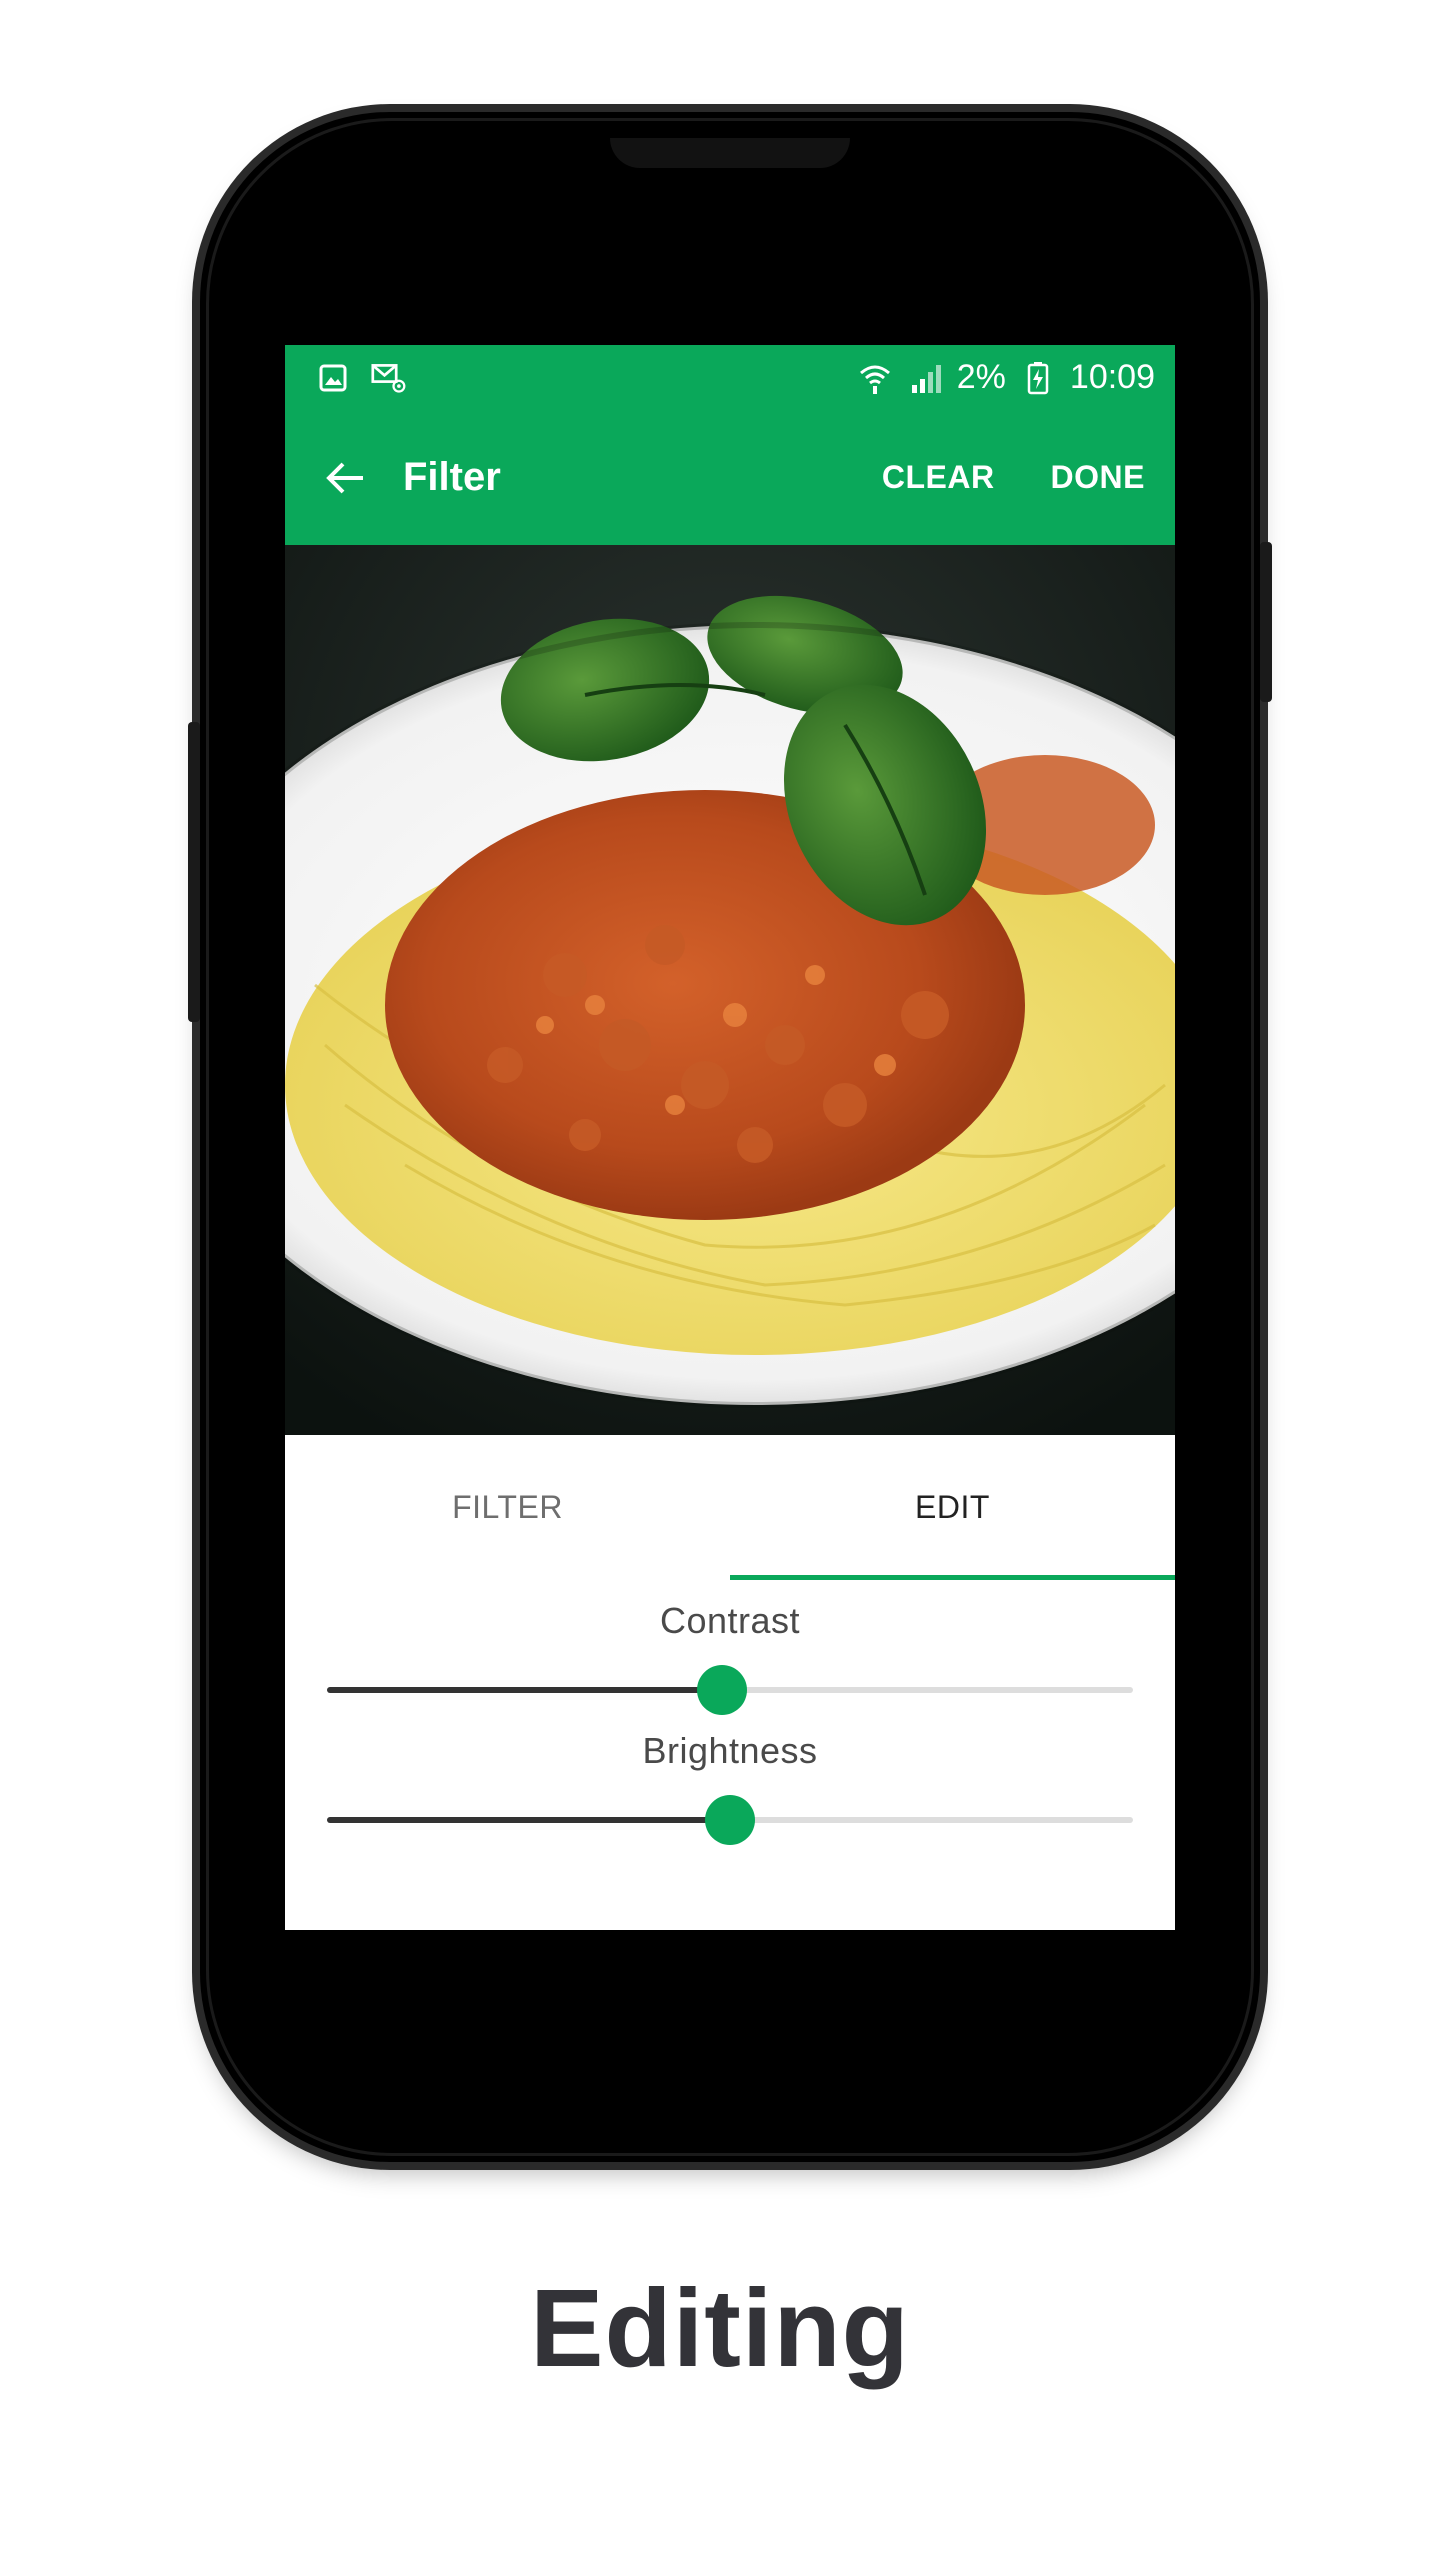 The image size is (1440, 2560). Describe the element at coordinates (952, 1507) in the screenshot. I see `tab-edit: EDIT` at that location.